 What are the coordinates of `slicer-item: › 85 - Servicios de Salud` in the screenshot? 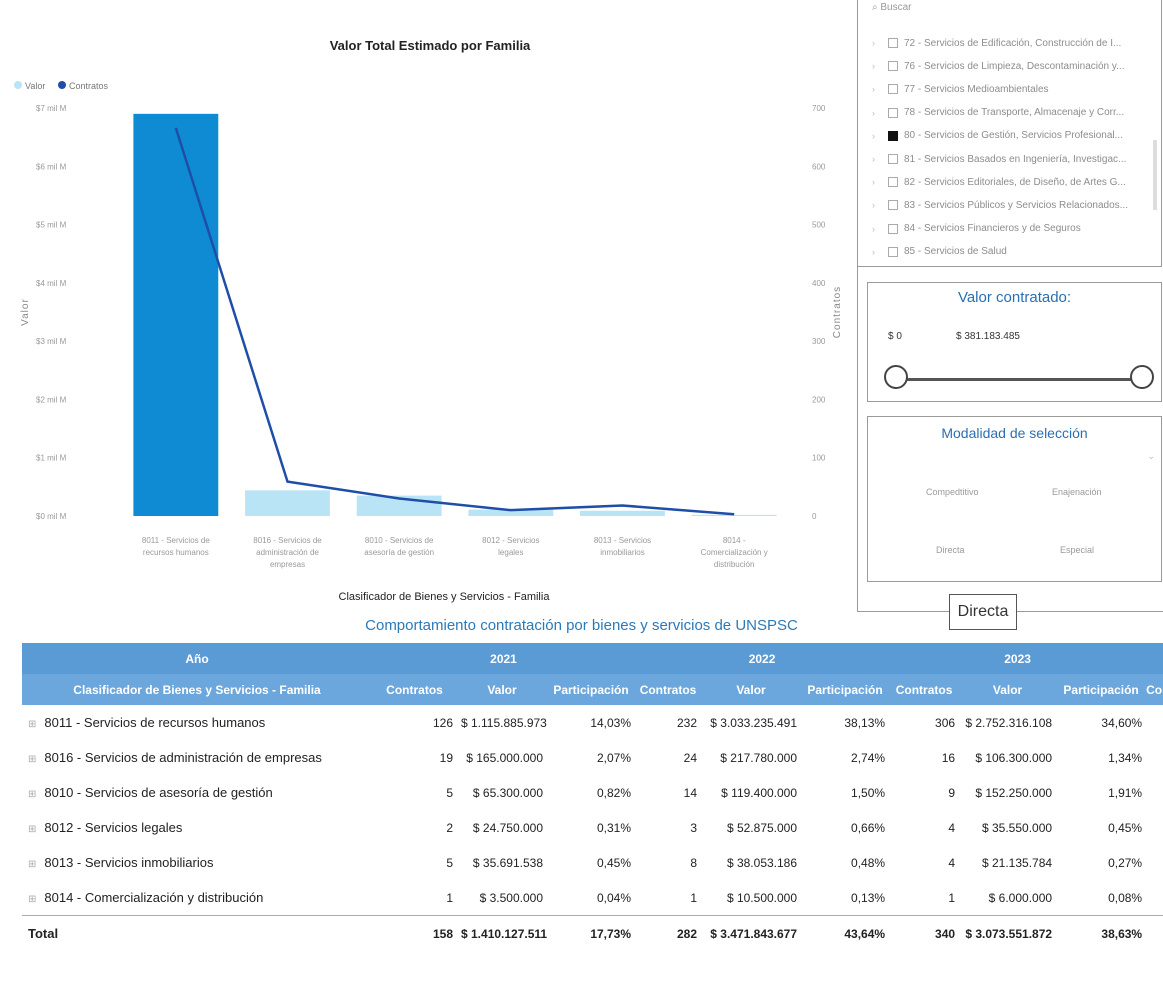 It's located at (939, 252).